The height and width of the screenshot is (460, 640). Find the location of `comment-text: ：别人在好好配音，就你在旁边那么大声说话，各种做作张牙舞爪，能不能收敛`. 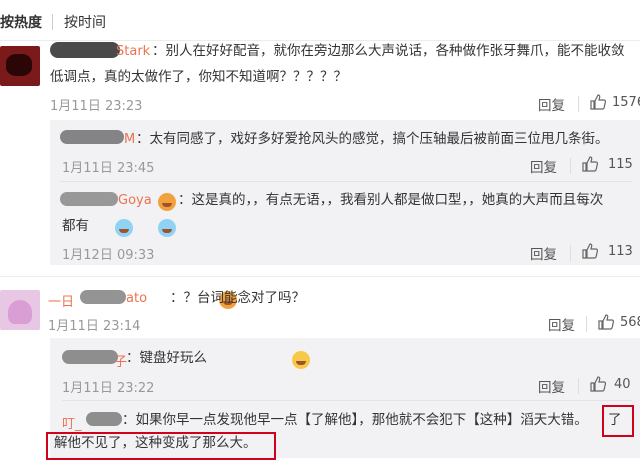

comment-text: ：别人在好好配音，就你在旁边那么大声说话，各种做作张牙舞爪，能不能收敛 is located at coordinates (388, 51).